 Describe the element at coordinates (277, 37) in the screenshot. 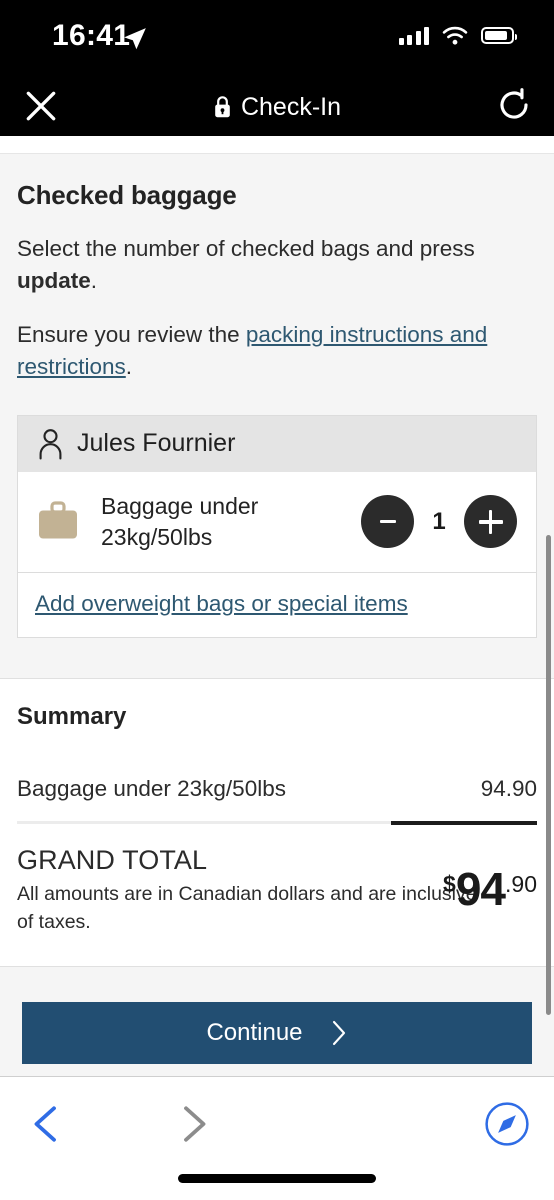

I see `status-bar: 16:41` at that location.